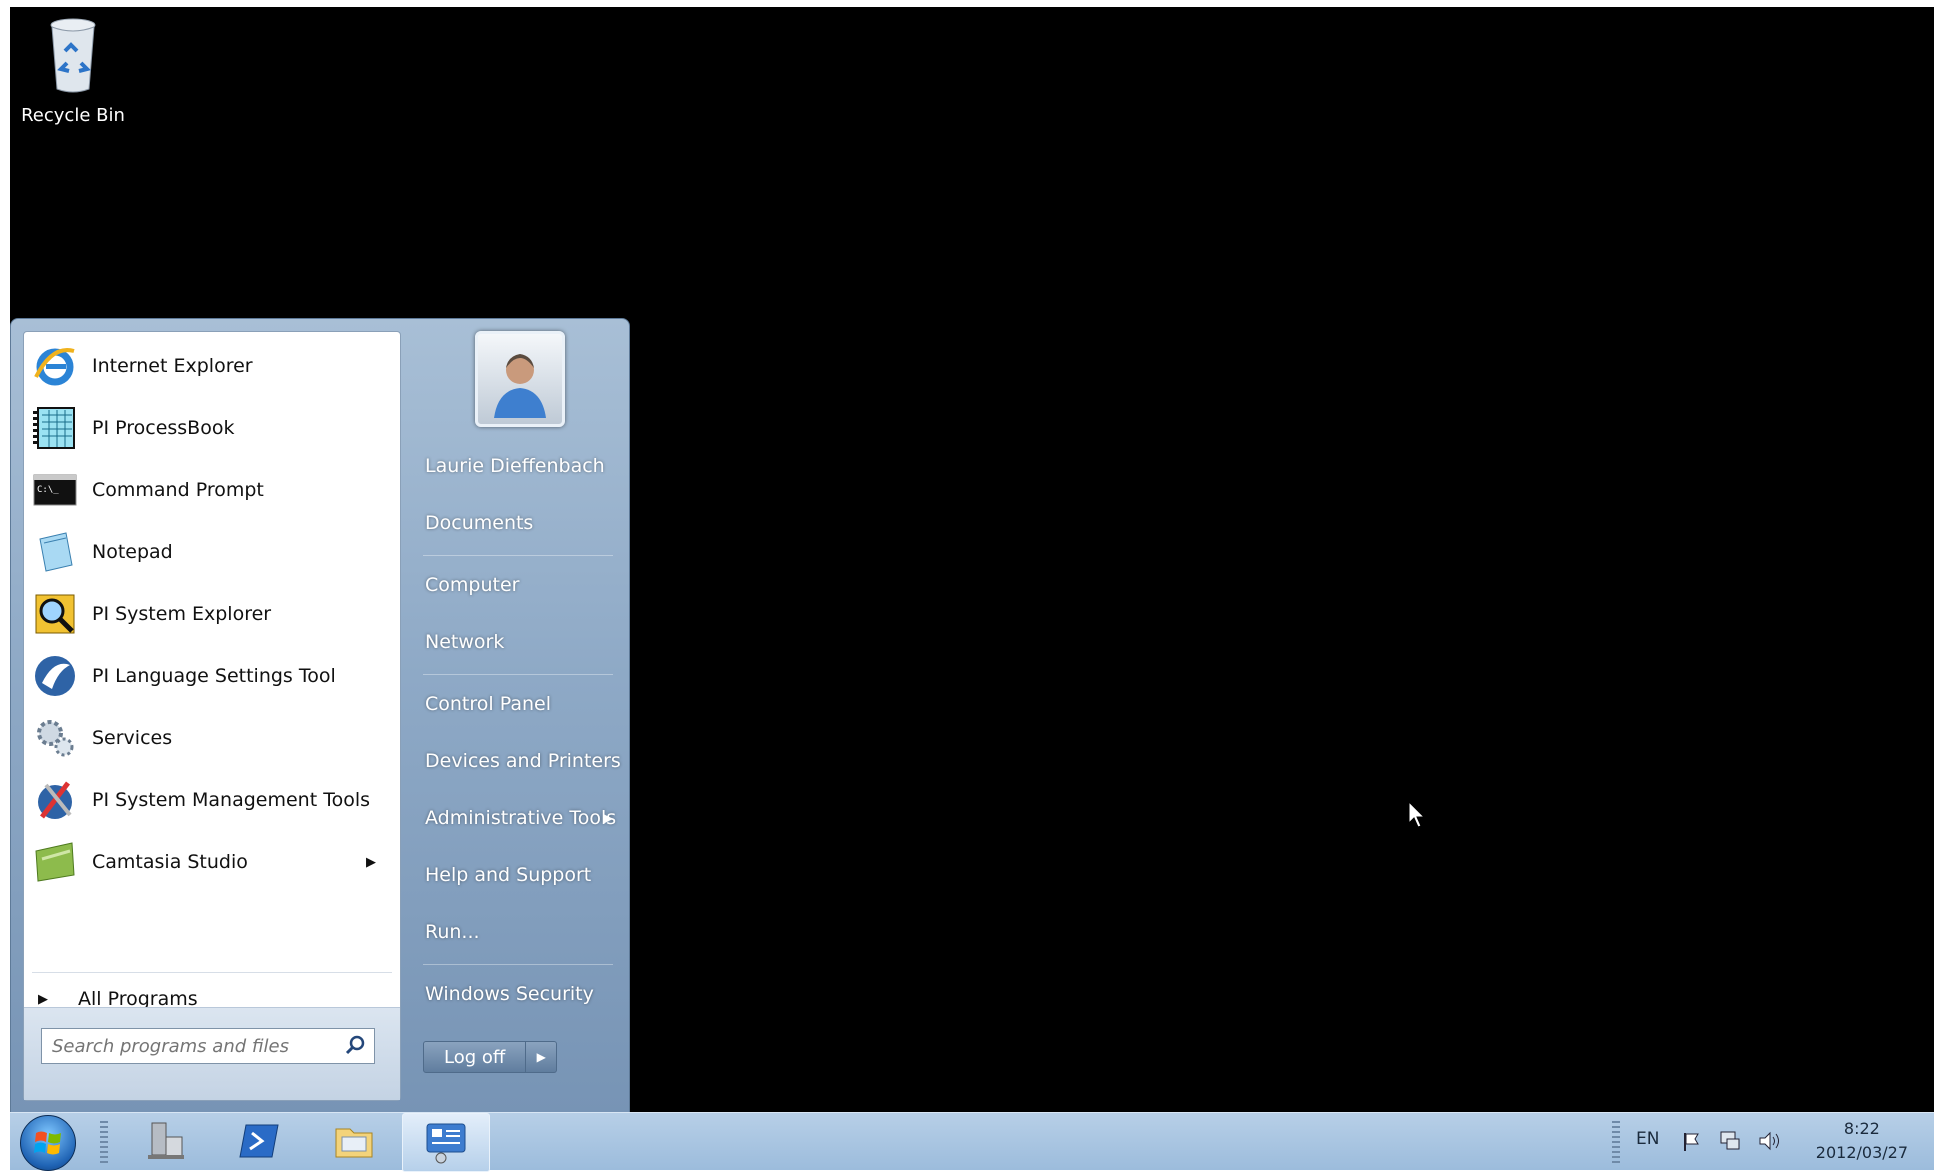 Image resolution: width=1934 pixels, height=1174 pixels. What do you see at coordinates (972, 1142) in the screenshot?
I see `taskbar: EN 8:22 2012/03/27` at bounding box center [972, 1142].